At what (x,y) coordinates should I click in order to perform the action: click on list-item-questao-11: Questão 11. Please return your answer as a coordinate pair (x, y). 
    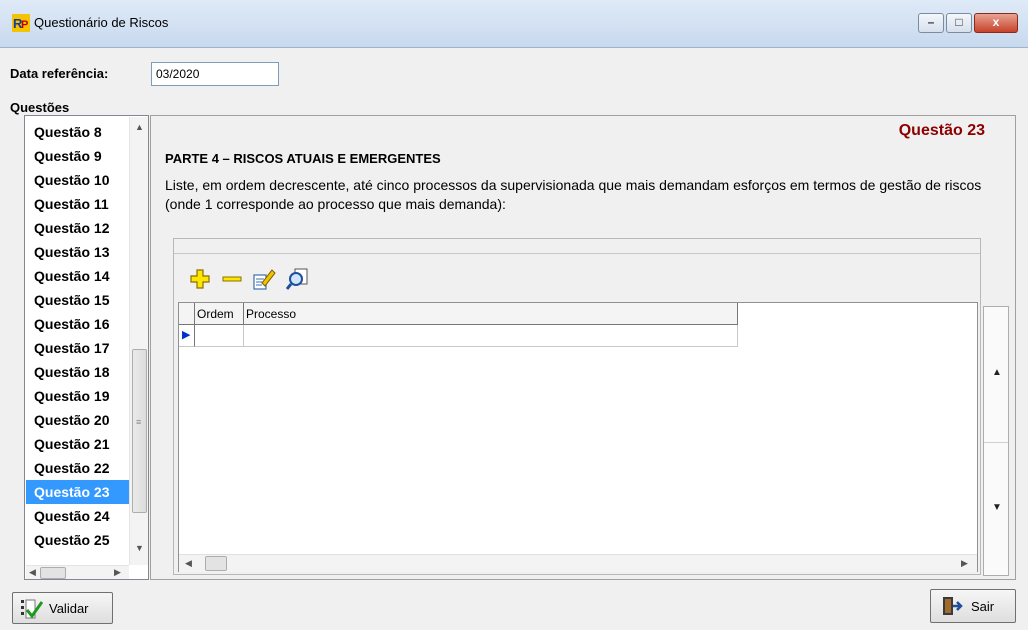
    Looking at the image, I should click on (77, 204).